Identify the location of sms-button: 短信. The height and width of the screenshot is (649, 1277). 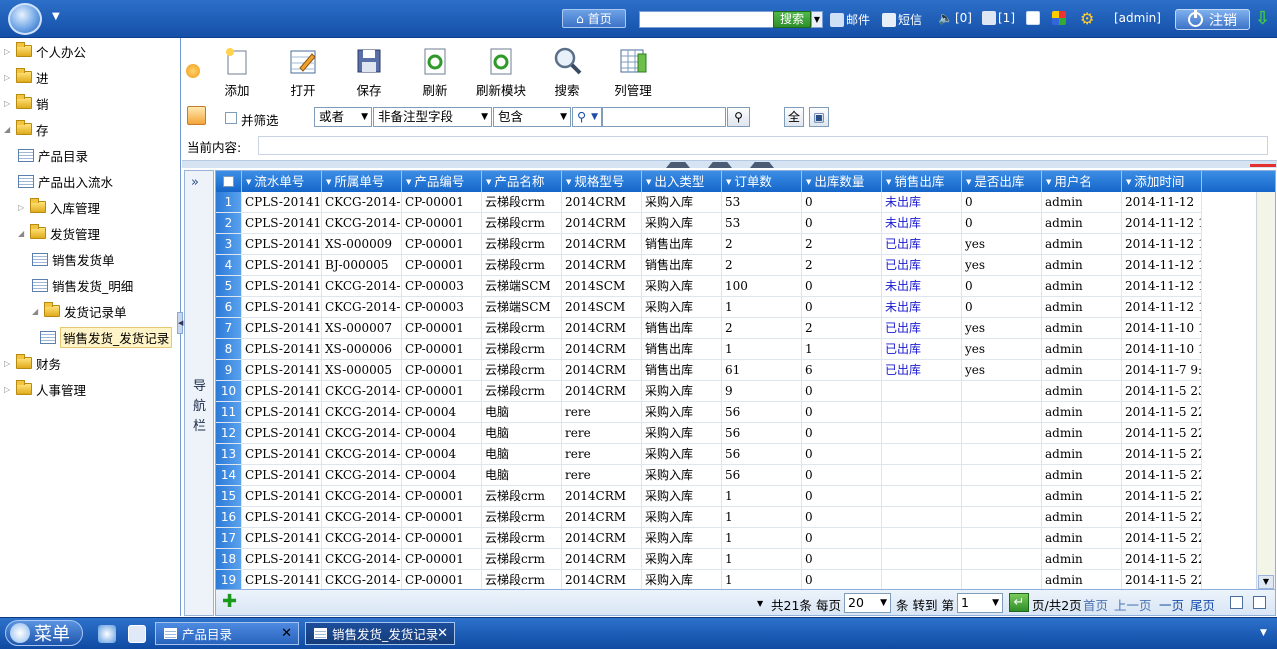
(902, 19).